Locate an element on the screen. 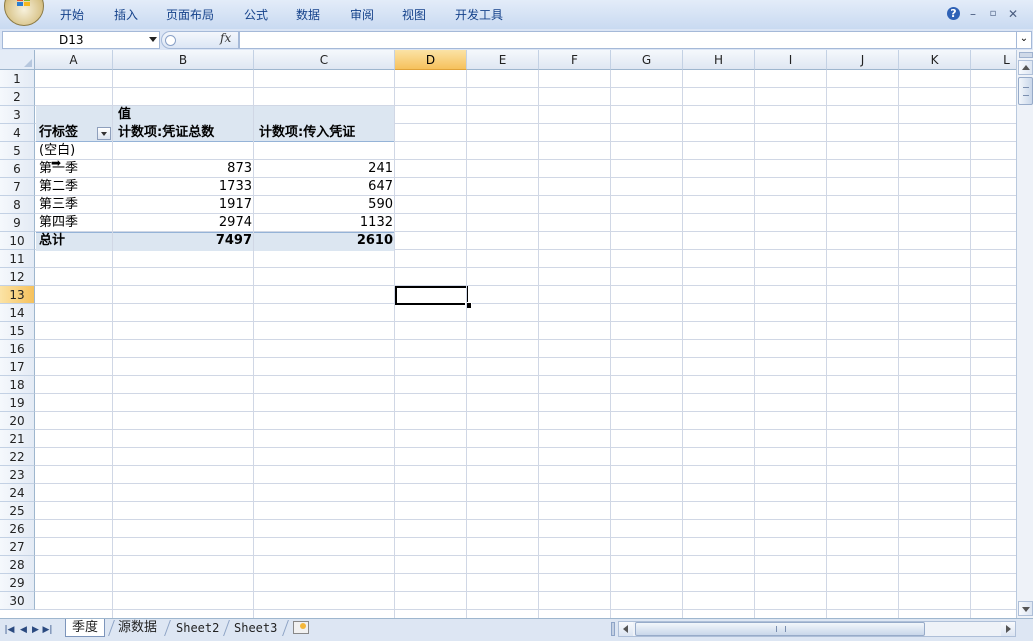 This screenshot has width=1033, height=641. column-header-b: B is located at coordinates (183, 60).